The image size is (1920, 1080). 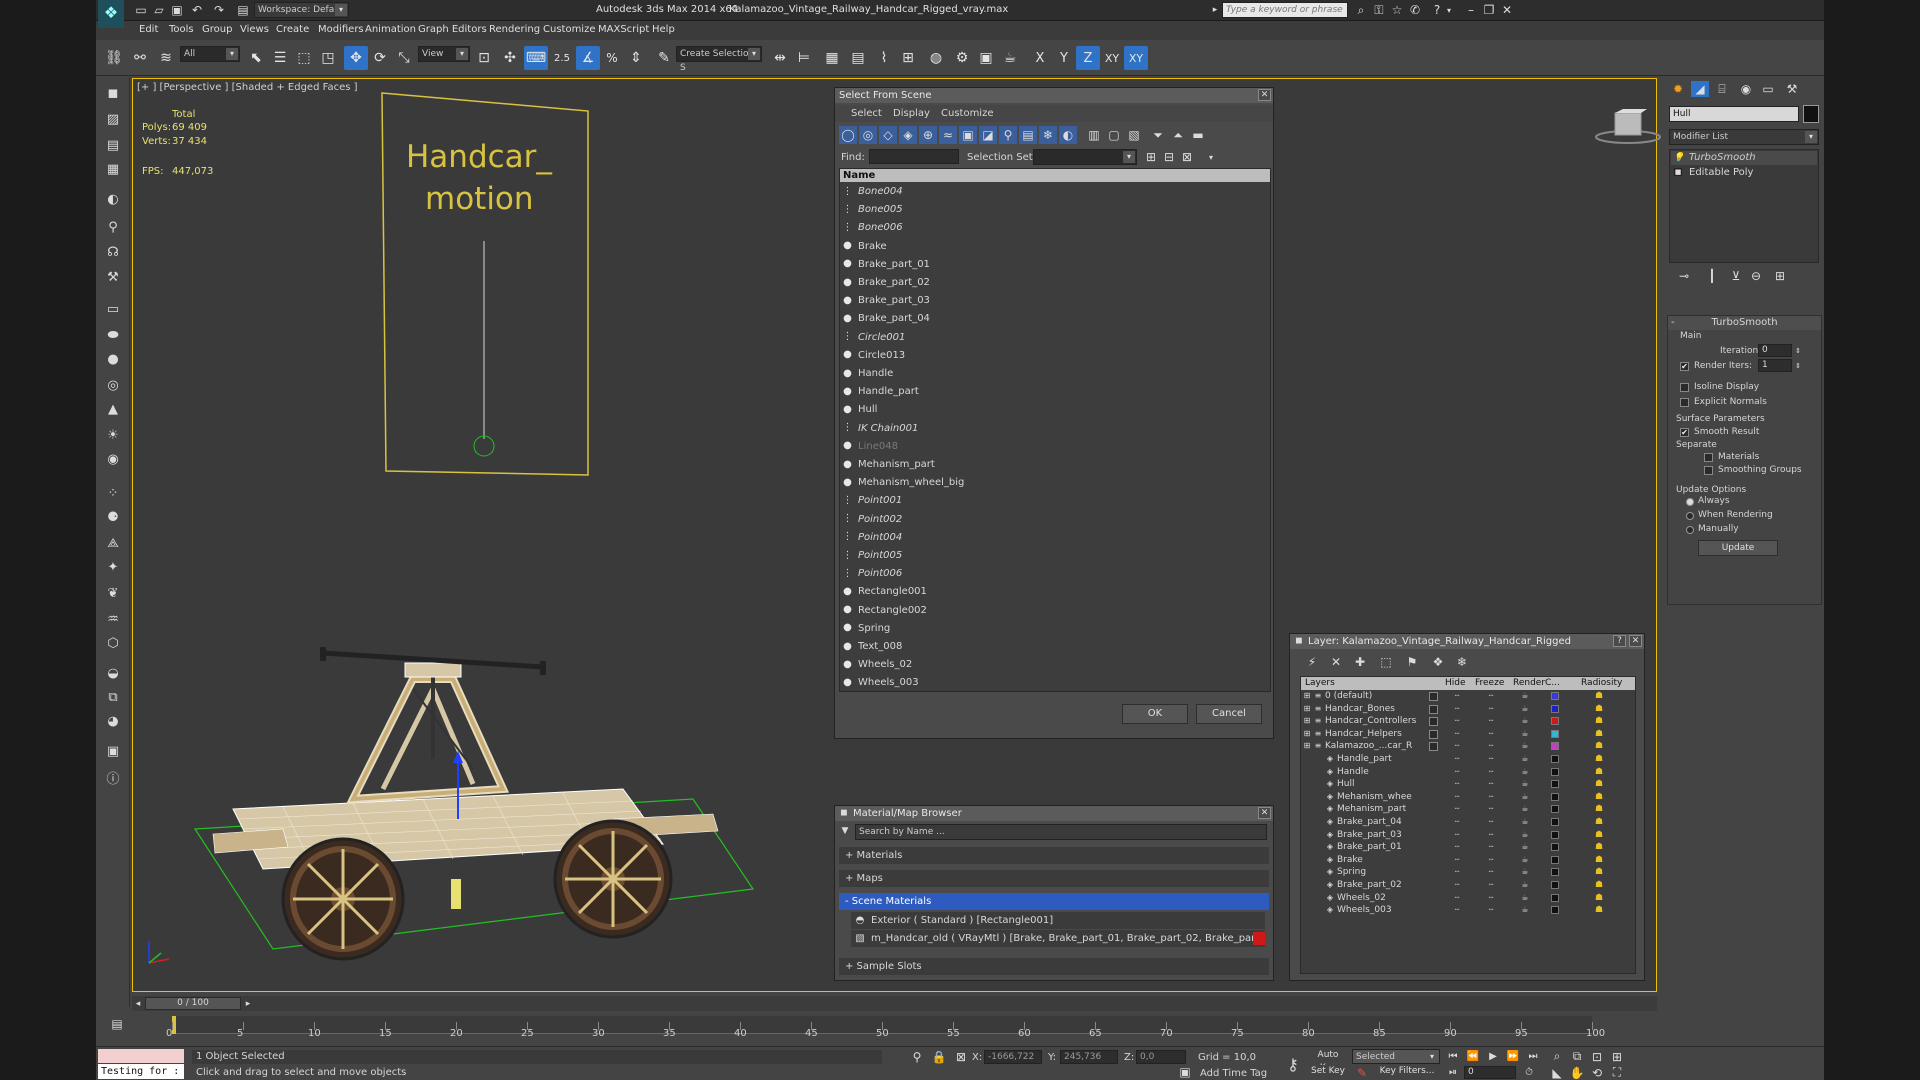 I want to click on add-time-tag: Add Time Tag, so click(x=1233, y=1073).